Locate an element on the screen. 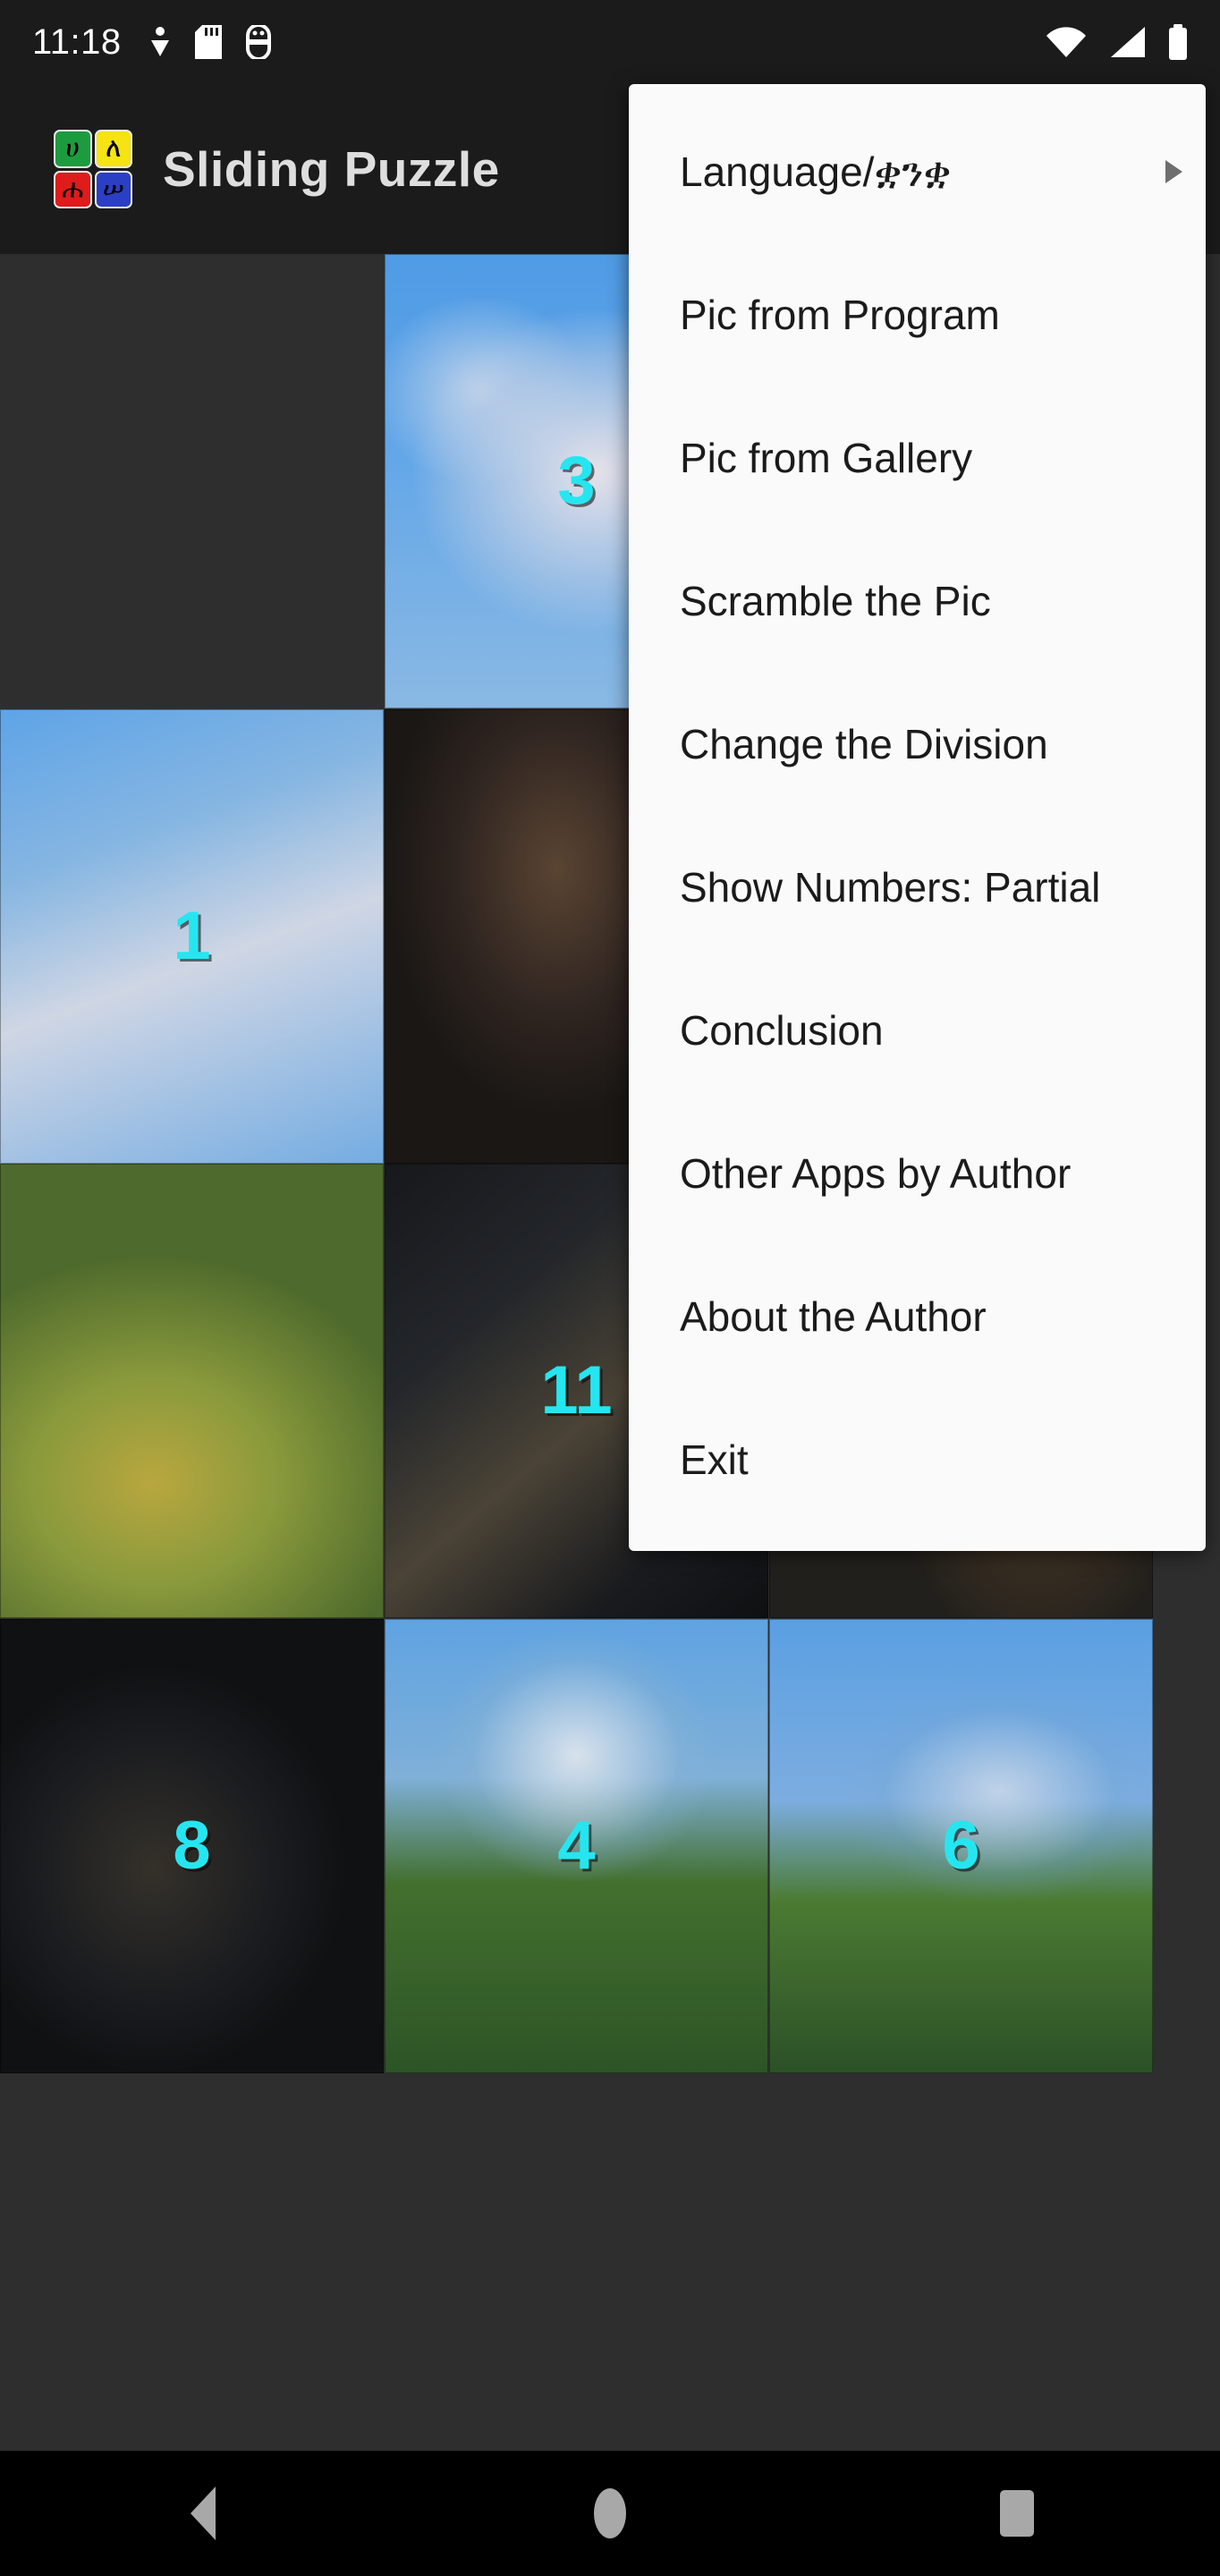  puzzle-tile-number: 6 is located at coordinates (961, 1846).